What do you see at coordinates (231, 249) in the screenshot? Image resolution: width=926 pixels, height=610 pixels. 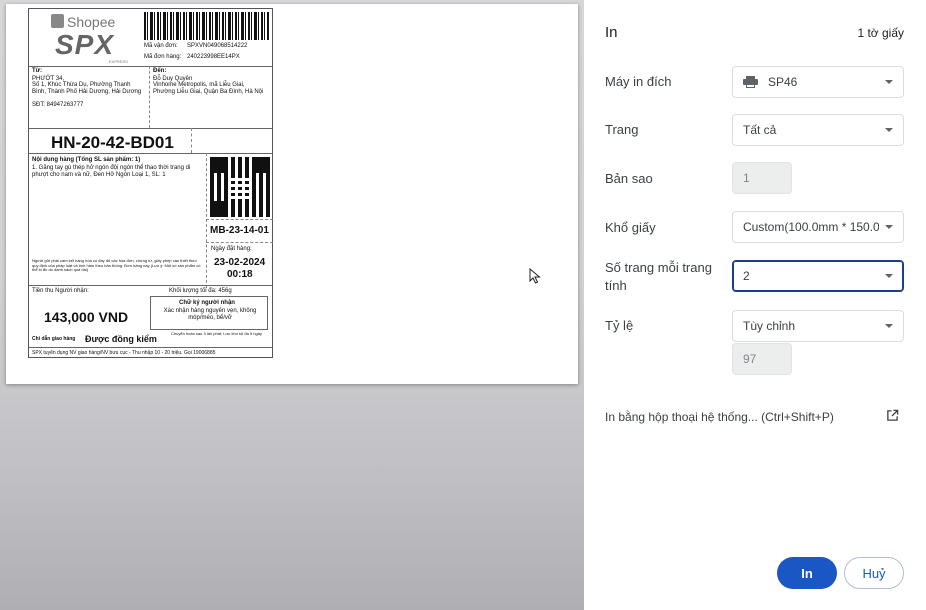 I see `order-date-label: Ngày đặt hàng:` at bounding box center [231, 249].